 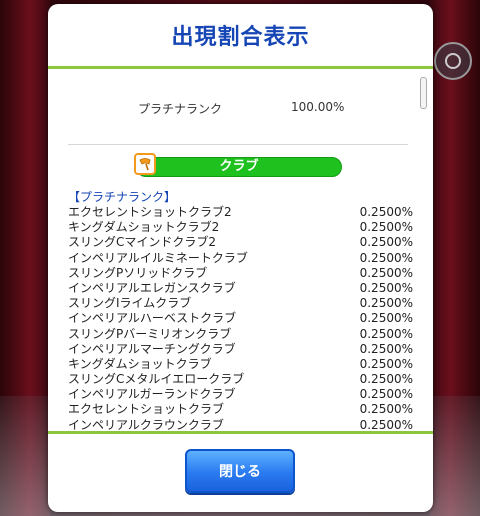 What do you see at coordinates (240, 242) in the screenshot?
I see `list-item: スリングCマインドクラブ2 0.2500%` at bounding box center [240, 242].